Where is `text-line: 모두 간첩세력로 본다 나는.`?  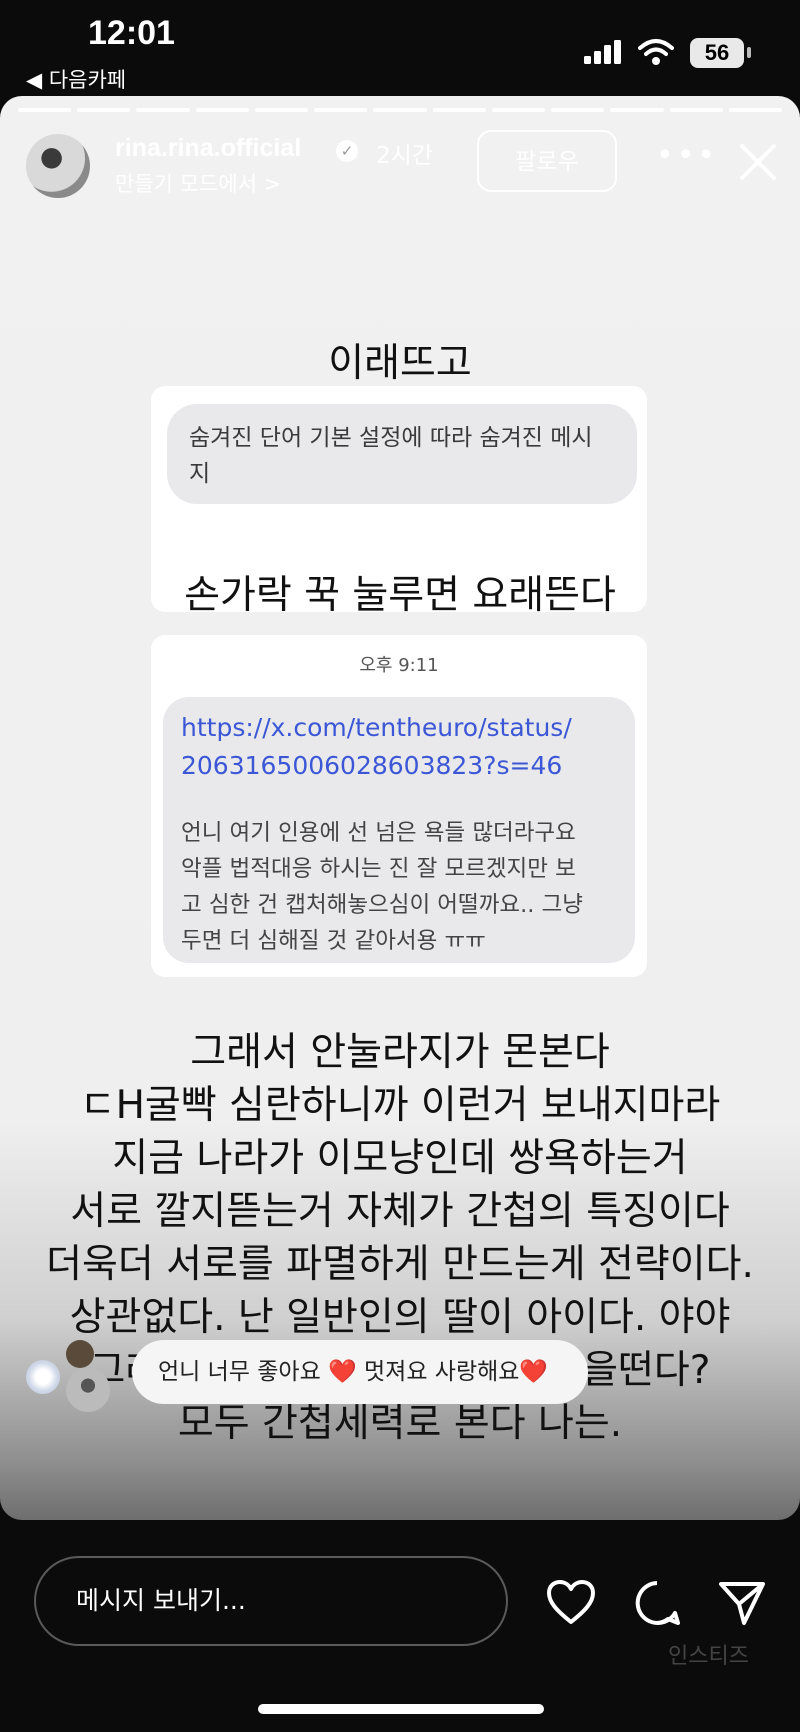
text-line: 모두 간첩세력로 본다 나는. is located at coordinates (400, 1423).